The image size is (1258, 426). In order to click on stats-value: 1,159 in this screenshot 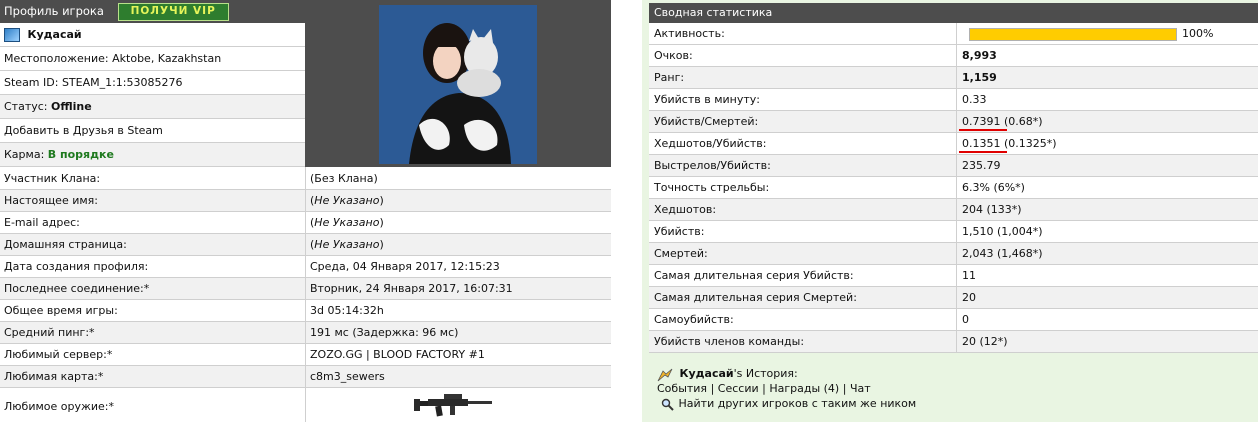, I will do `click(979, 77)`.